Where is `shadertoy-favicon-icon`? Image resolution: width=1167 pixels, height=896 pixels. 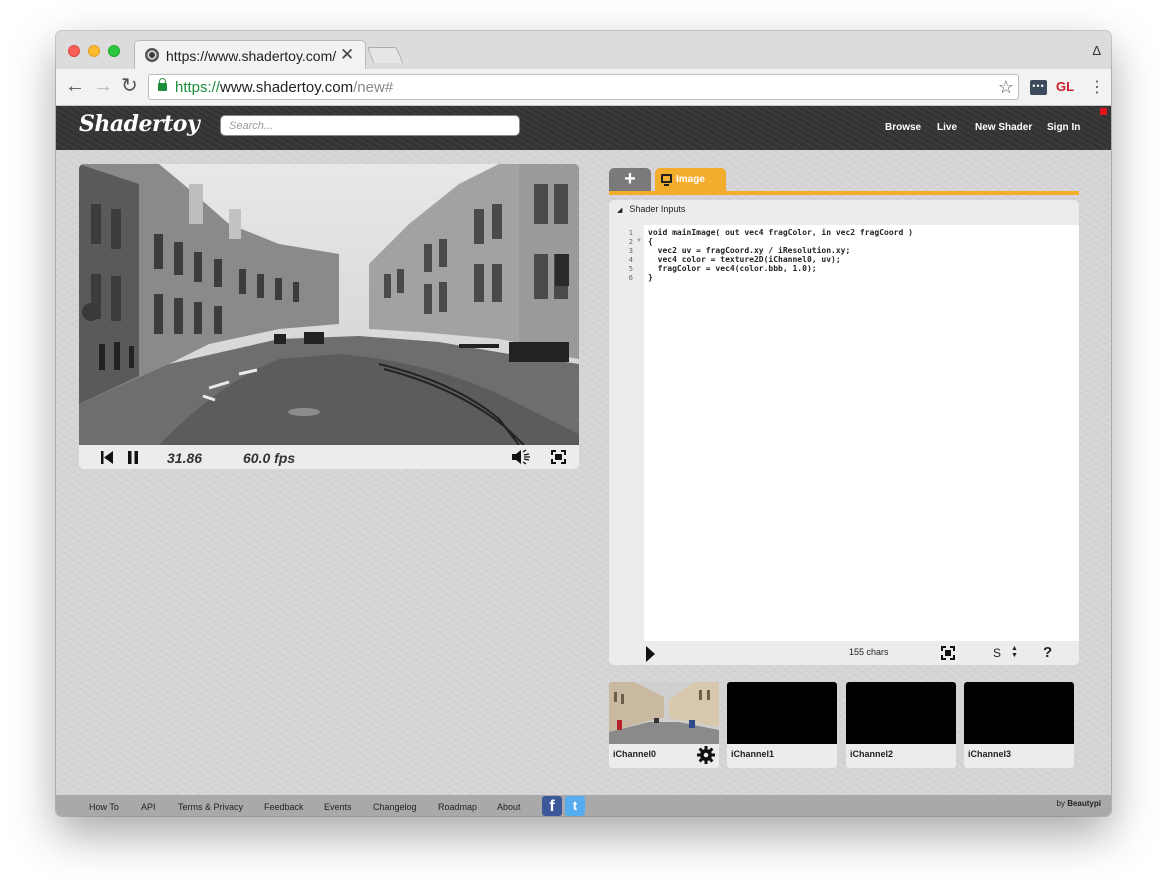 shadertoy-favicon-icon is located at coordinates (152, 55).